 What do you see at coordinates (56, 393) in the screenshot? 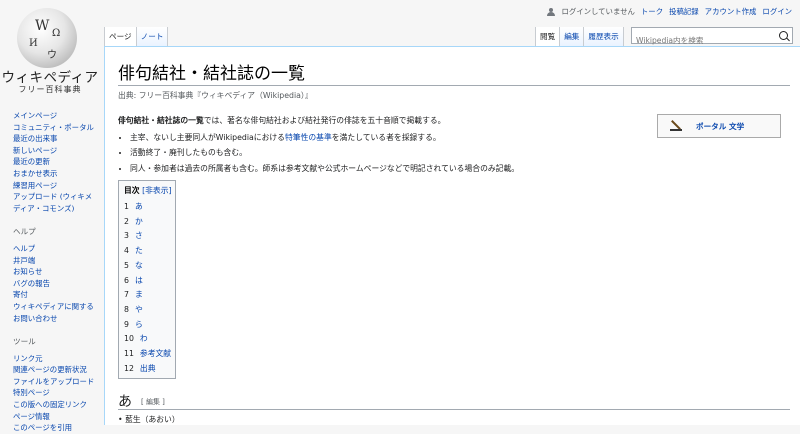
I see `sidebar-item-special-pages: 特別ページ` at bounding box center [56, 393].